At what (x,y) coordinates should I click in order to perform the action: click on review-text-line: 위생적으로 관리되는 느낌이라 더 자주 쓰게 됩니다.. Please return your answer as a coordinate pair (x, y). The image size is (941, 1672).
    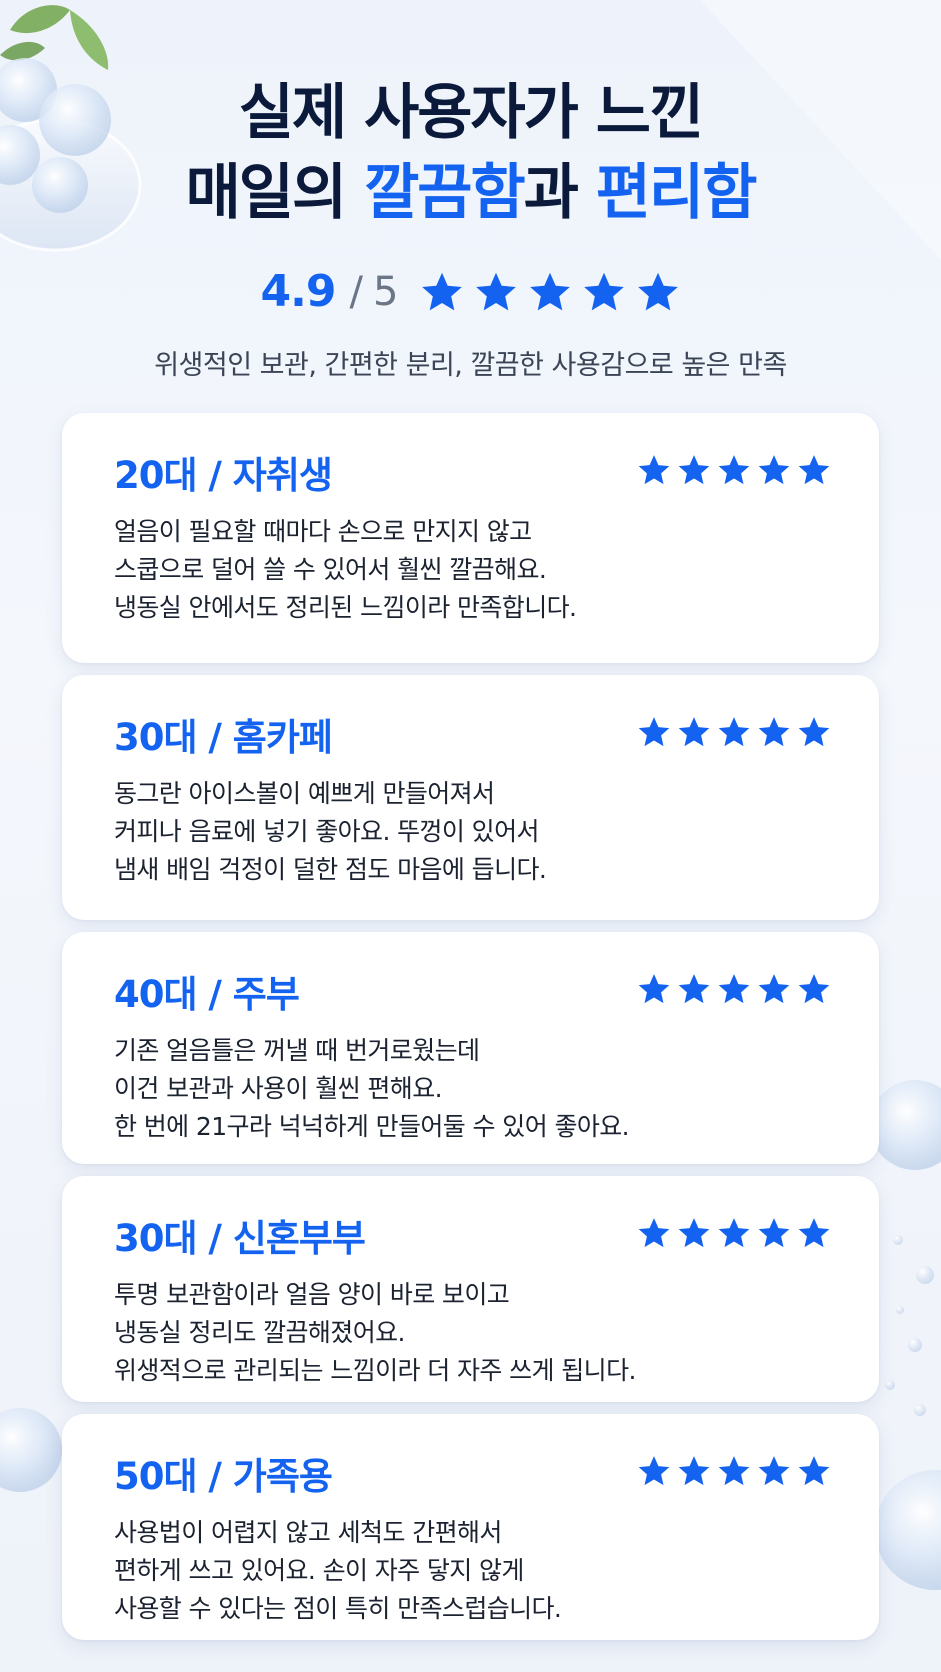
    Looking at the image, I should click on (375, 1370).